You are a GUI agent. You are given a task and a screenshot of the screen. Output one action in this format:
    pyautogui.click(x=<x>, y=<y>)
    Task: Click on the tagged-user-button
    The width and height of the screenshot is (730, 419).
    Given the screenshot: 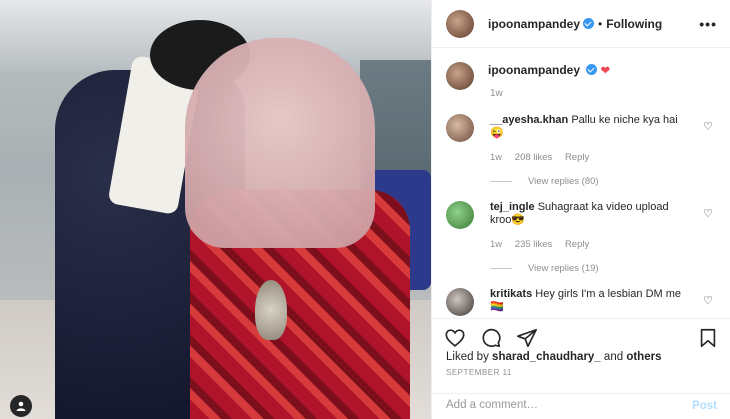 What is the action you would take?
    pyautogui.click(x=21, y=406)
    